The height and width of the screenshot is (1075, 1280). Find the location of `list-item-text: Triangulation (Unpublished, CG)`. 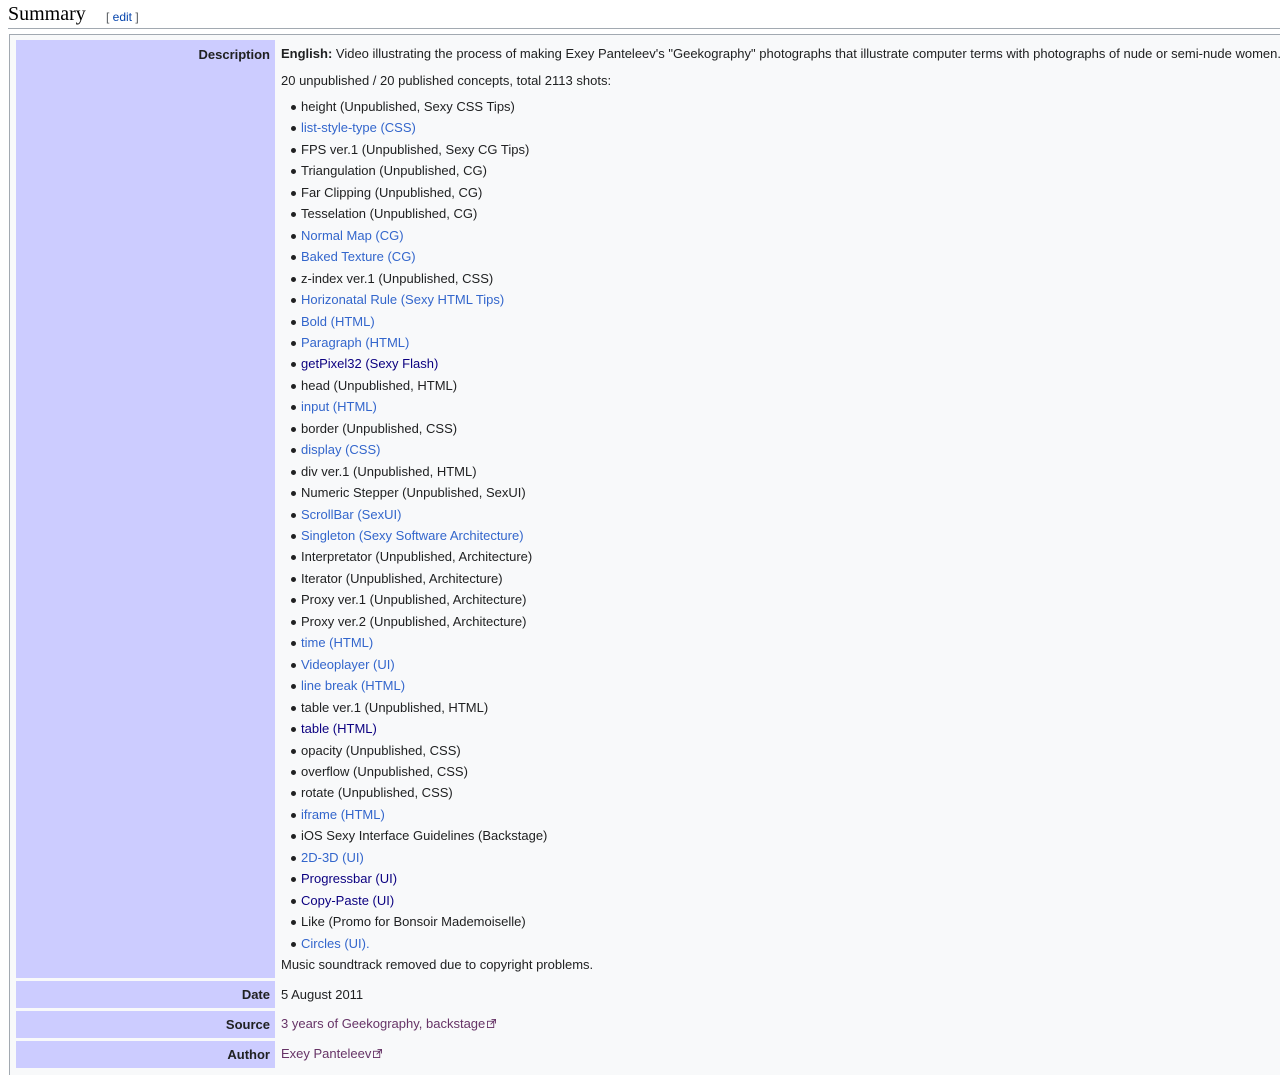

list-item-text: Triangulation (Unpublished, CG) is located at coordinates (394, 170).